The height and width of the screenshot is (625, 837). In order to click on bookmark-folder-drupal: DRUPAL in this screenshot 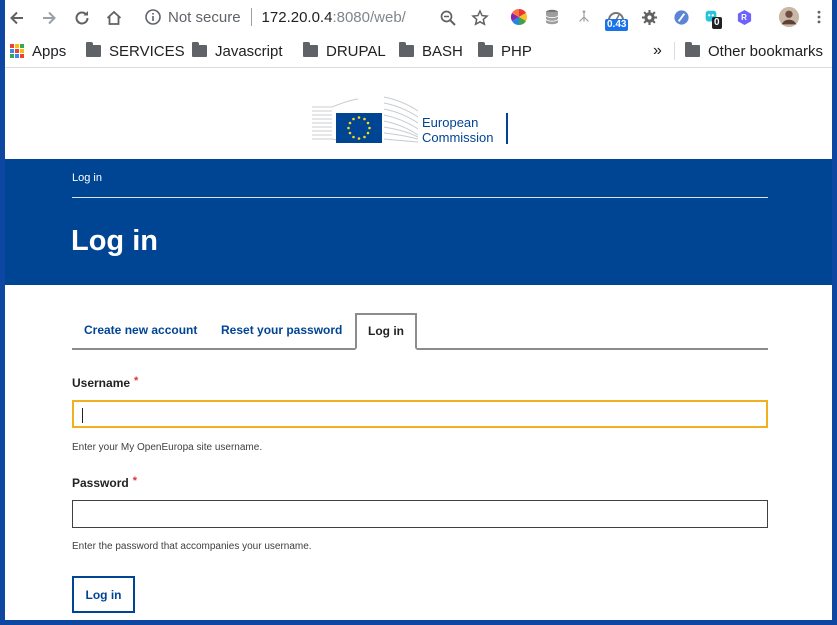, I will do `click(344, 51)`.